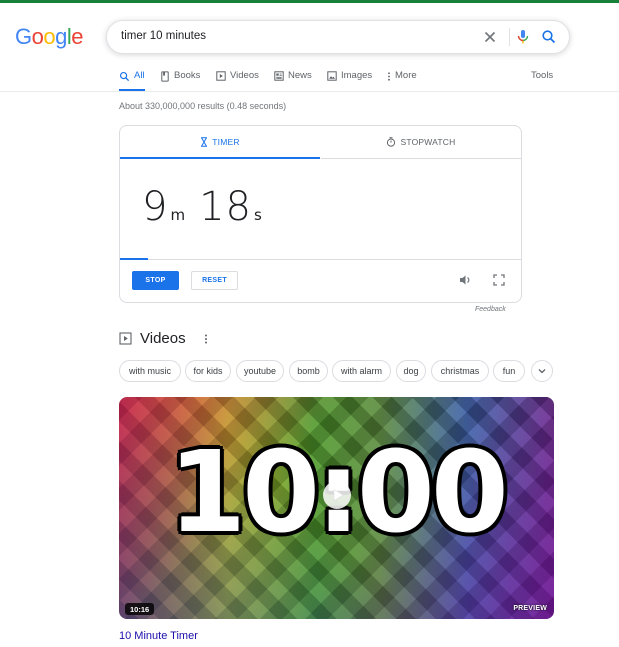 Image resolution: width=619 pixels, height=647 pixels. Describe the element at coordinates (155, 280) in the screenshot. I see `stop-button: STOP` at that location.